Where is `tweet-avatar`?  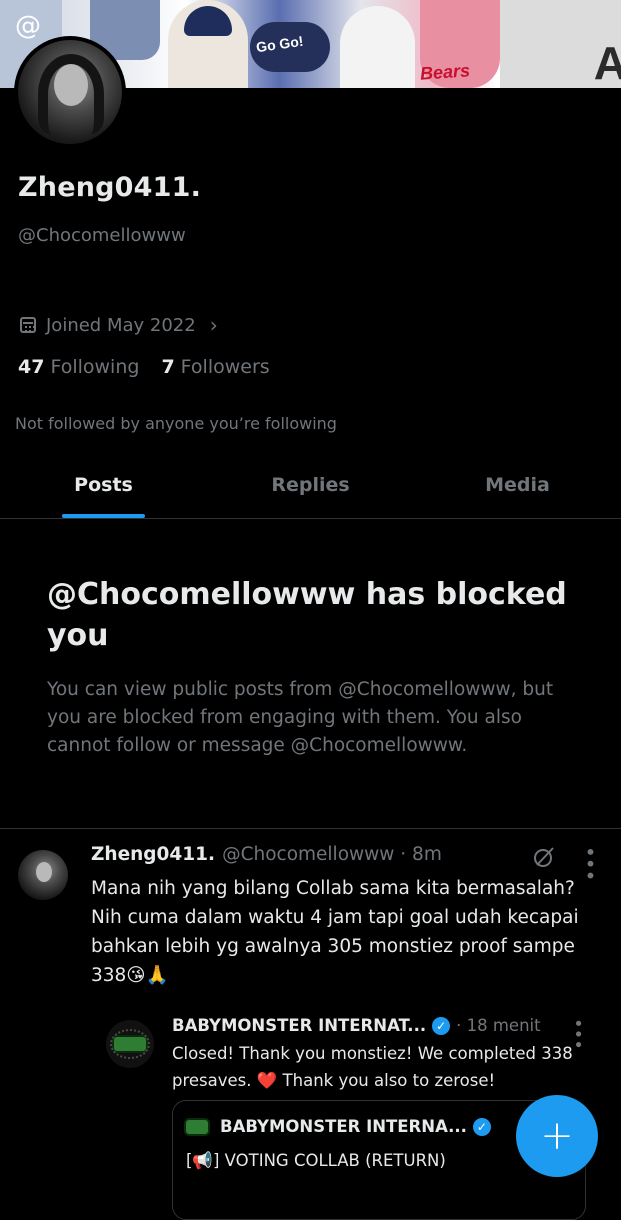
tweet-avatar is located at coordinates (43, 875).